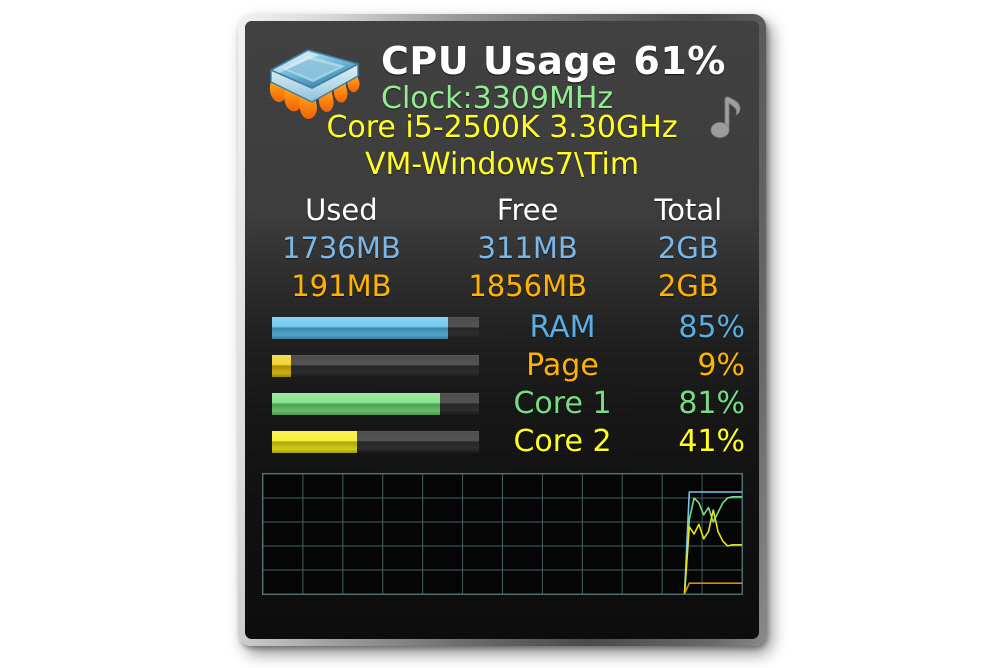 This screenshot has width=1002, height=668. Describe the element at coordinates (562, 404) in the screenshot. I see `core1-bar-label: Core 1` at that location.